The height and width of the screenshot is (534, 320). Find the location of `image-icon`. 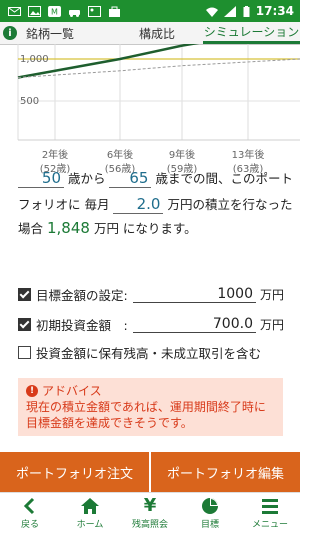

image-icon is located at coordinates (34, 11).